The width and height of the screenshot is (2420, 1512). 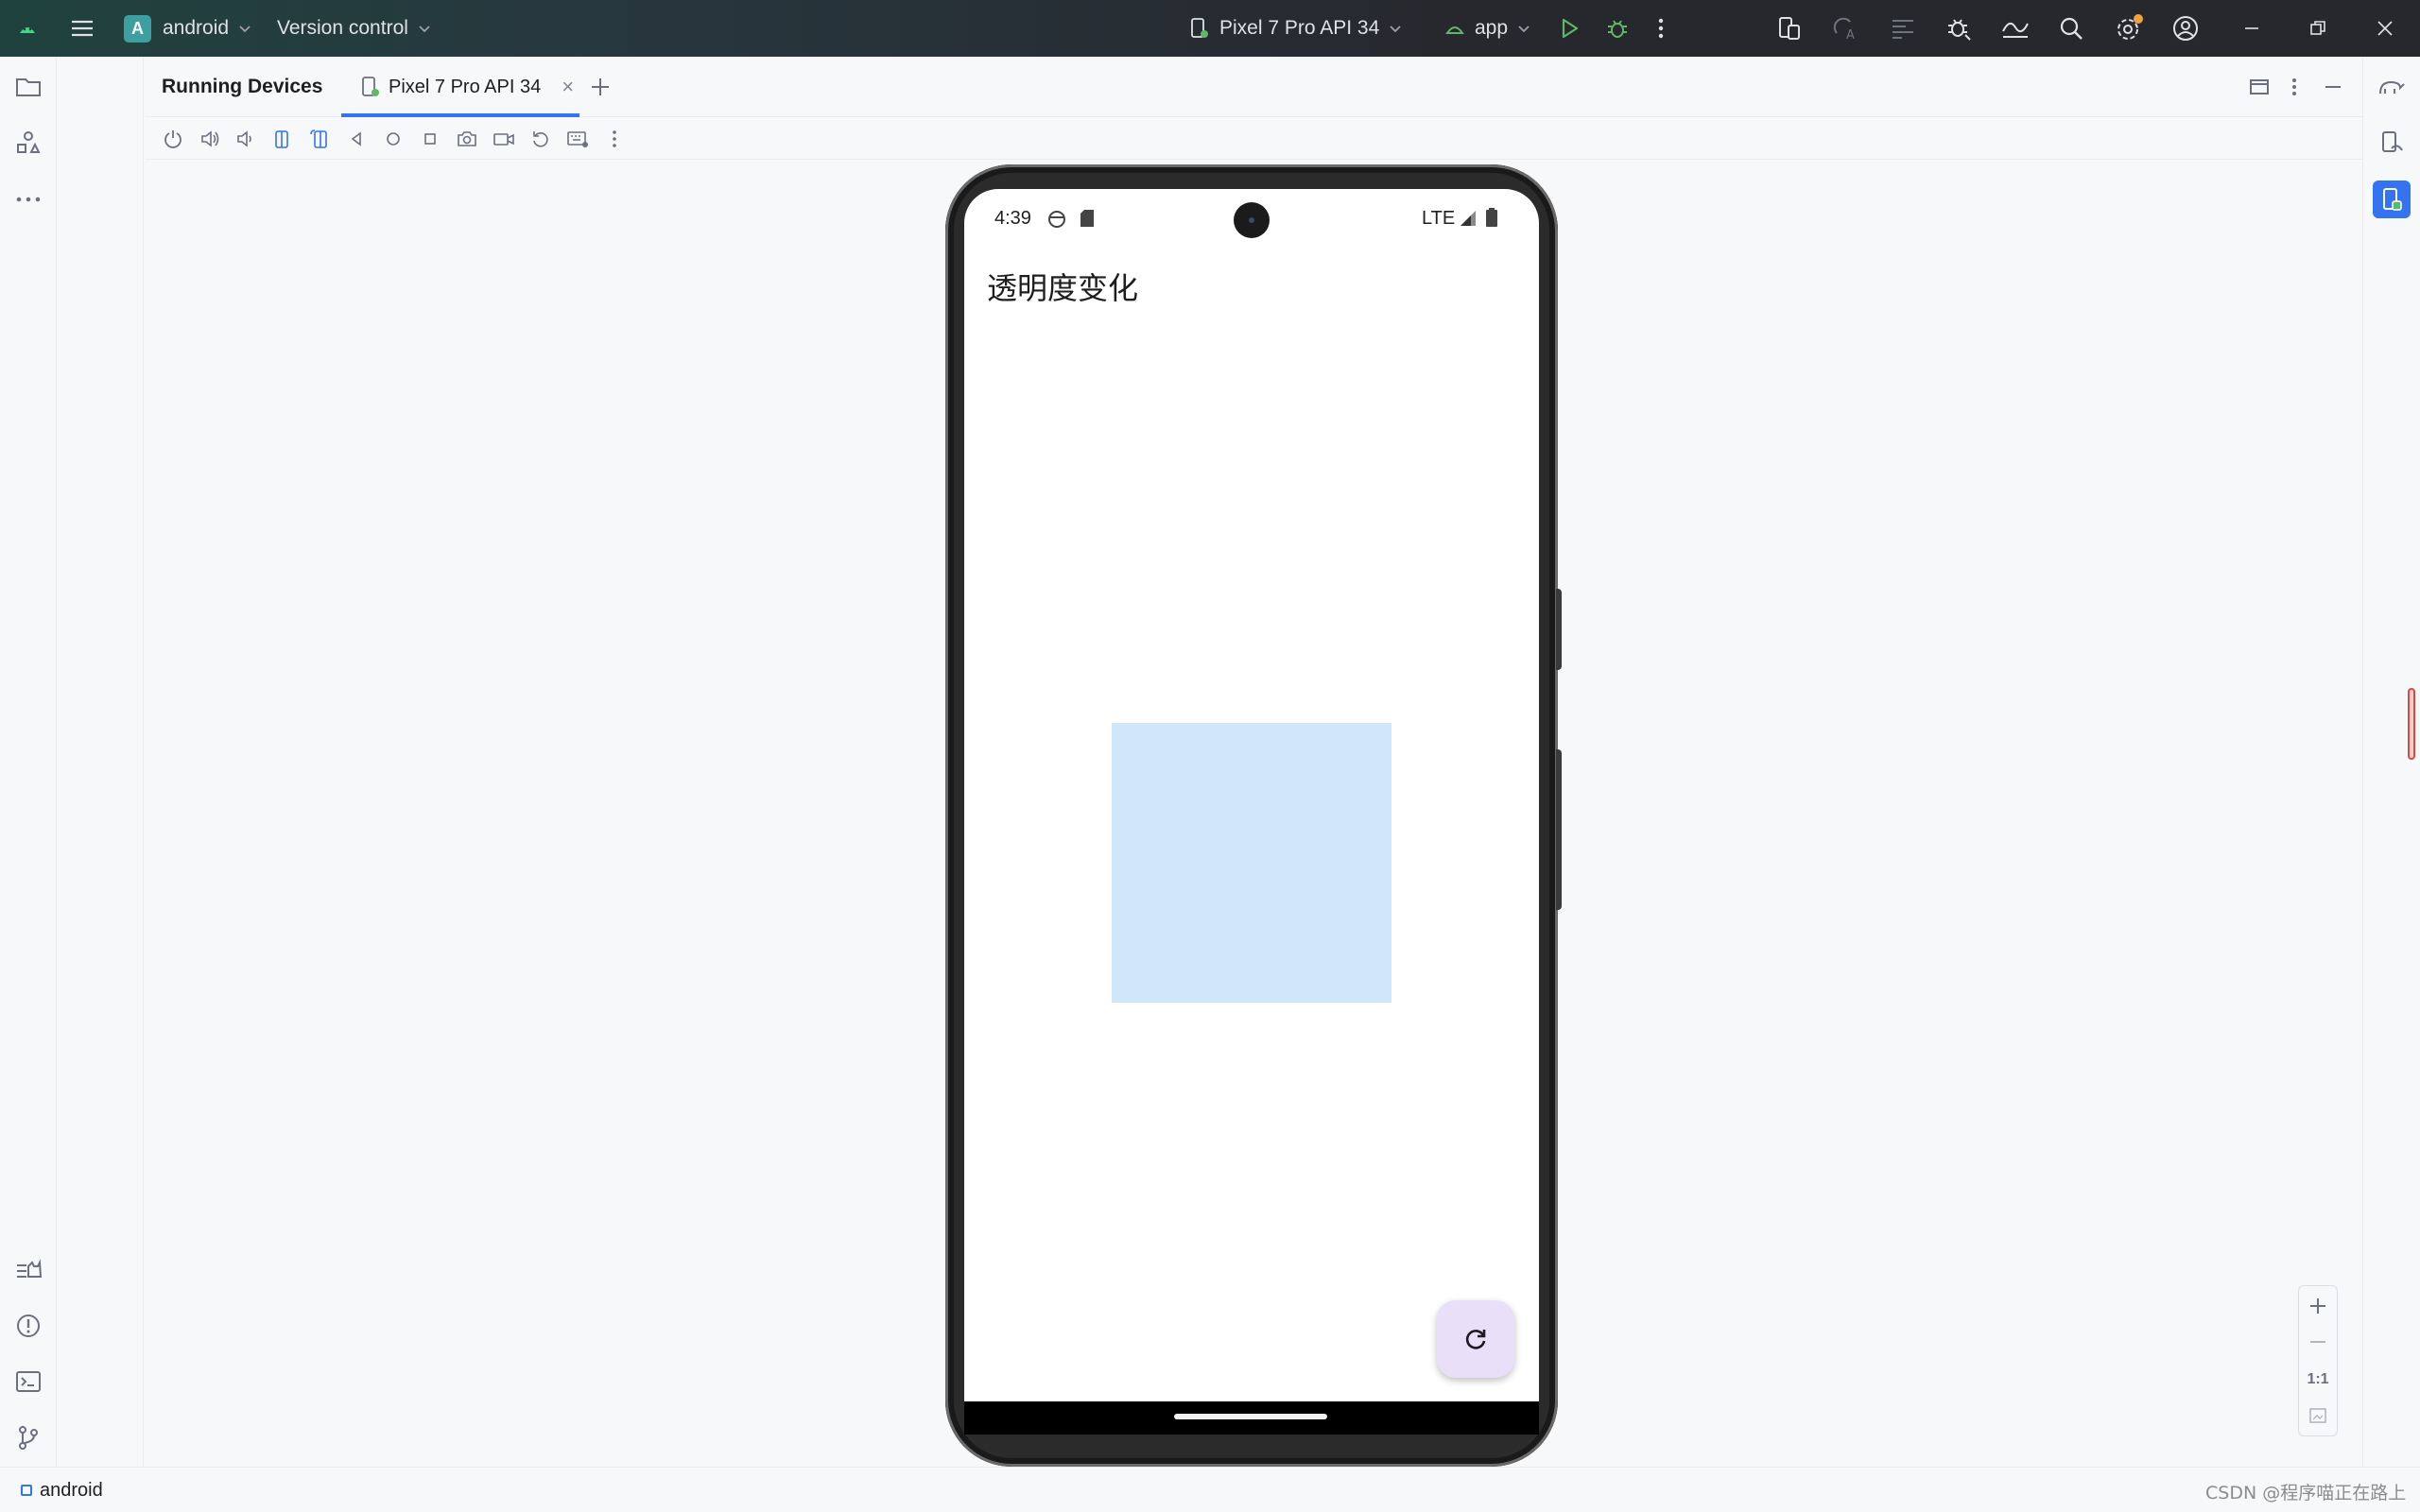 I want to click on resource-manager-icon, so click(x=28, y=143).